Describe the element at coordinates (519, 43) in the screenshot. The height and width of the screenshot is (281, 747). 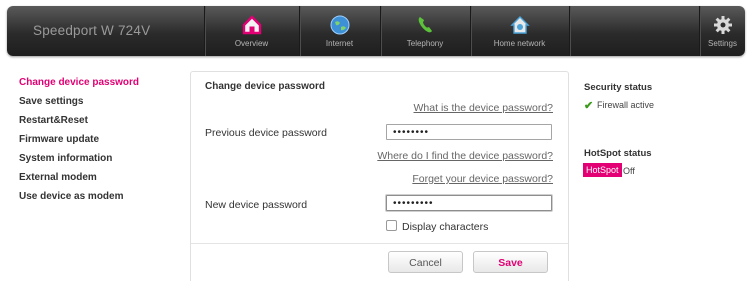
I see `nav-home-network-label: Home network` at that location.